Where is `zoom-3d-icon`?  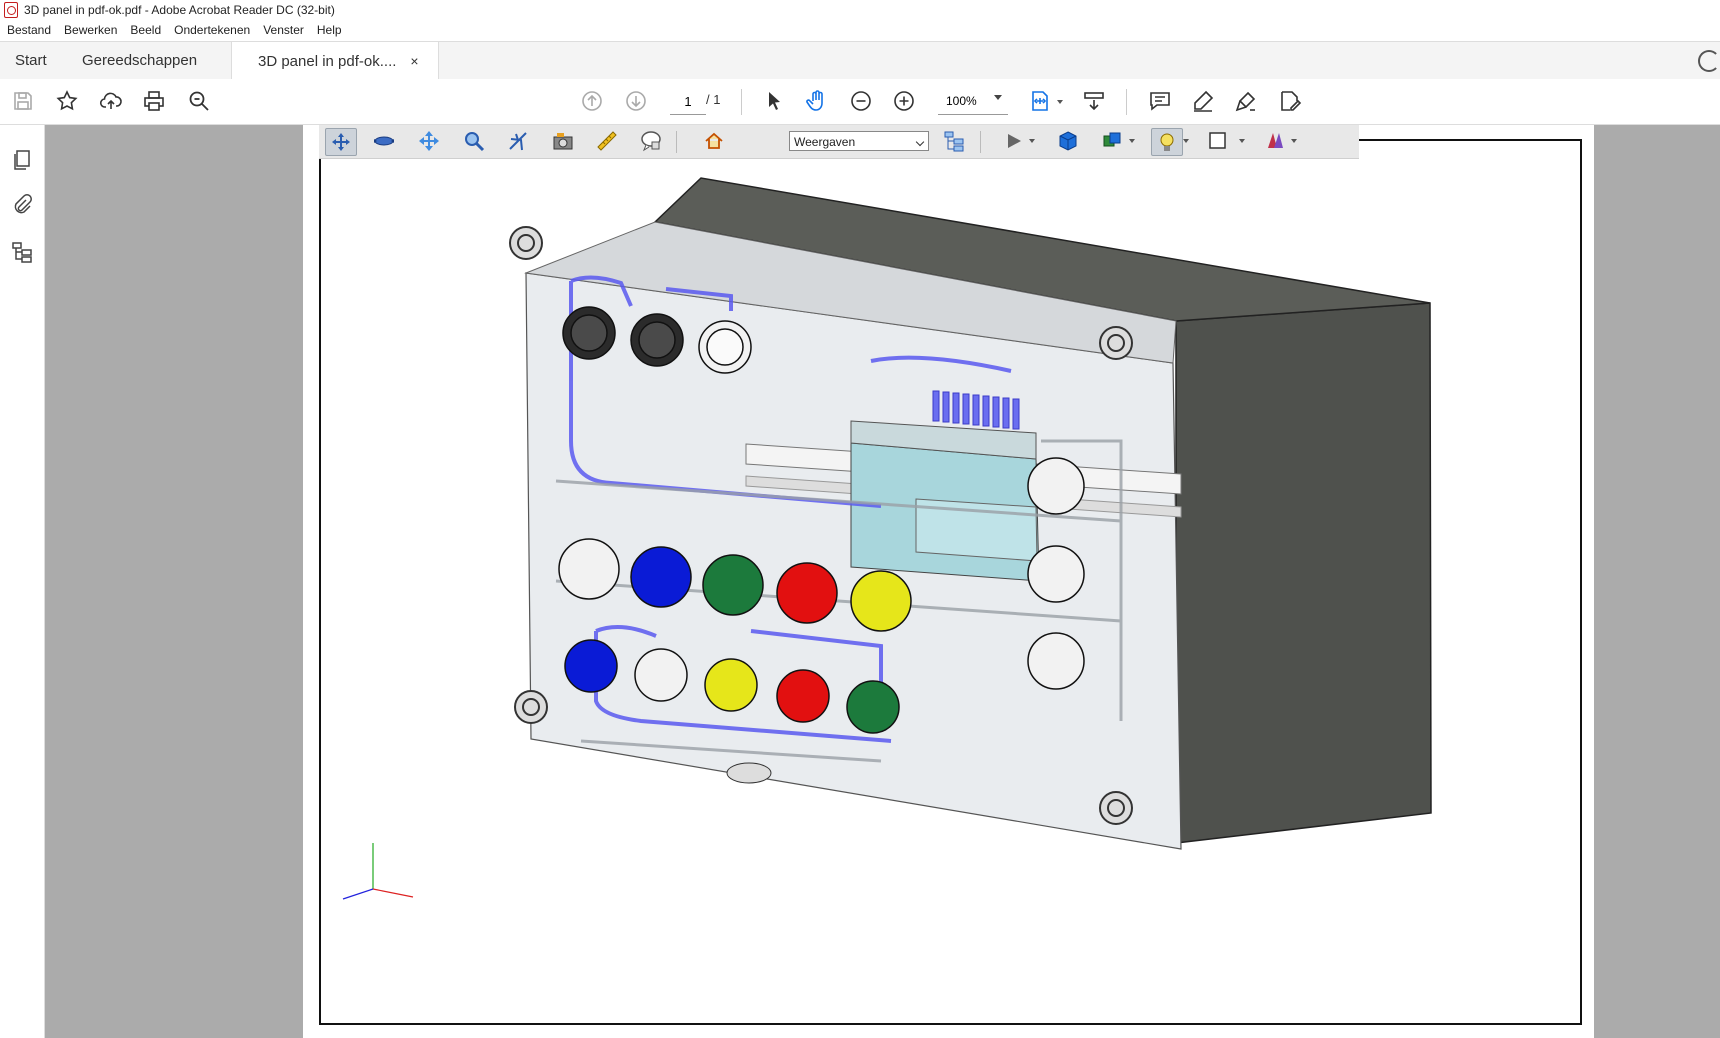 zoom-3d-icon is located at coordinates (474, 141).